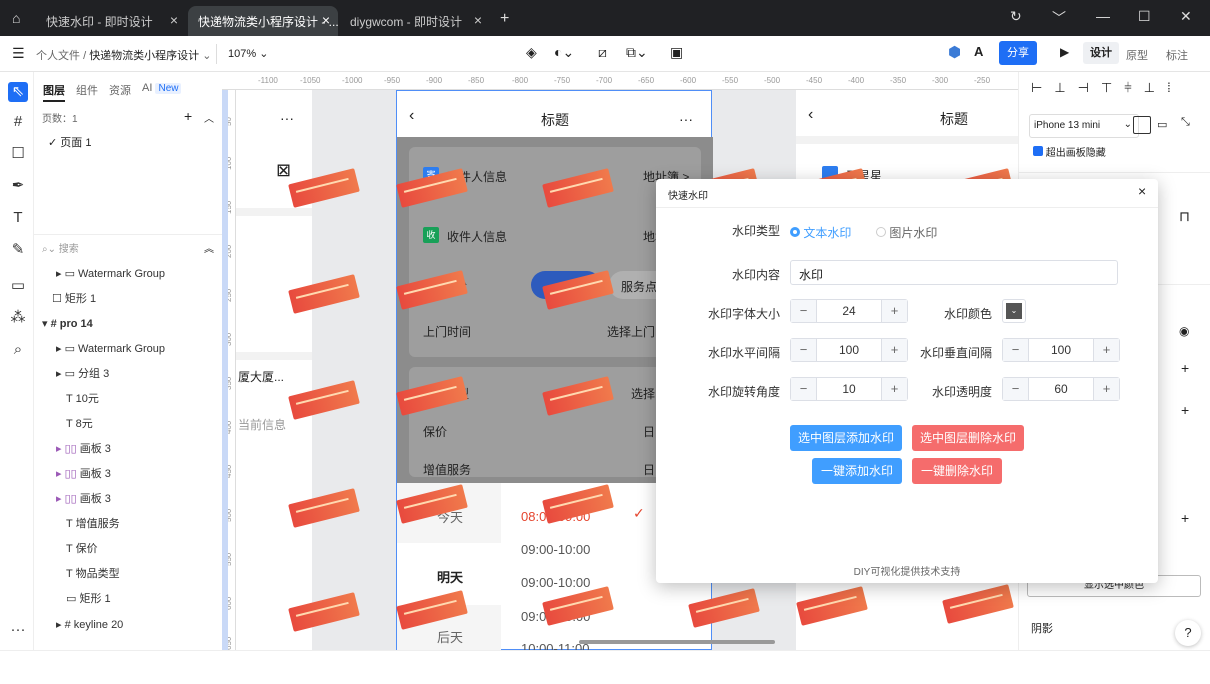  What do you see at coordinates (128, 324) in the screenshot?
I see `layer-item: ▾ # pro 14` at bounding box center [128, 324].